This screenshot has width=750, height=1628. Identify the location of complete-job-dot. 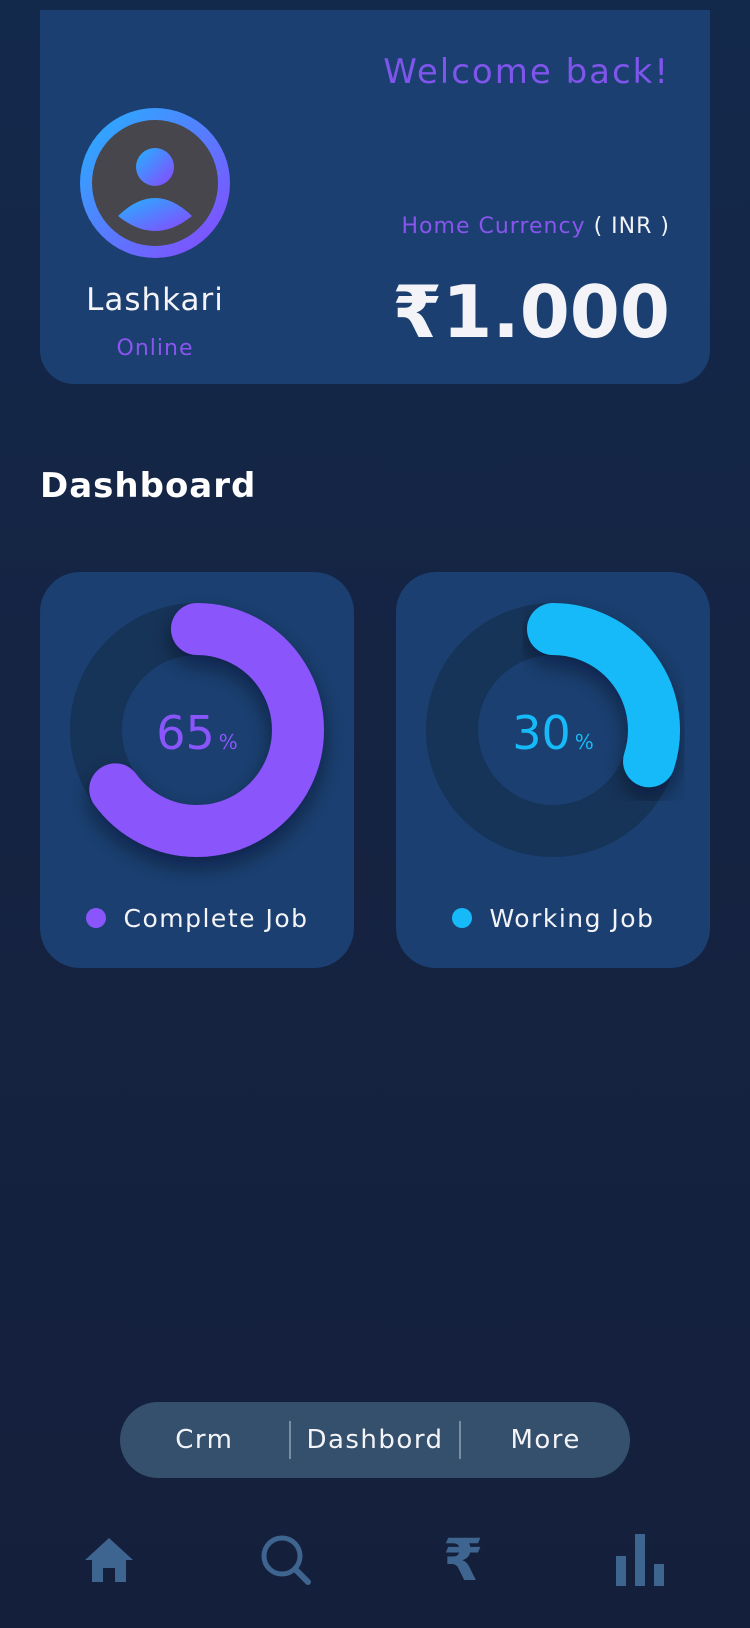
(95, 918).